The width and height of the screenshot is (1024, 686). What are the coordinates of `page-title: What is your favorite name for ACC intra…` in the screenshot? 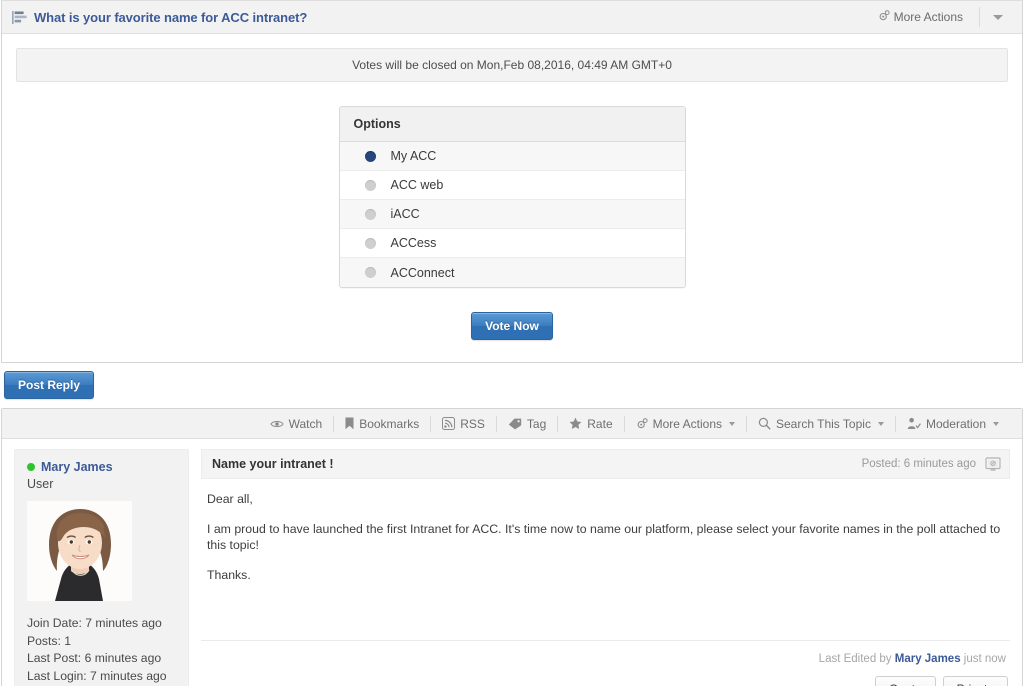 It's located at (171, 17).